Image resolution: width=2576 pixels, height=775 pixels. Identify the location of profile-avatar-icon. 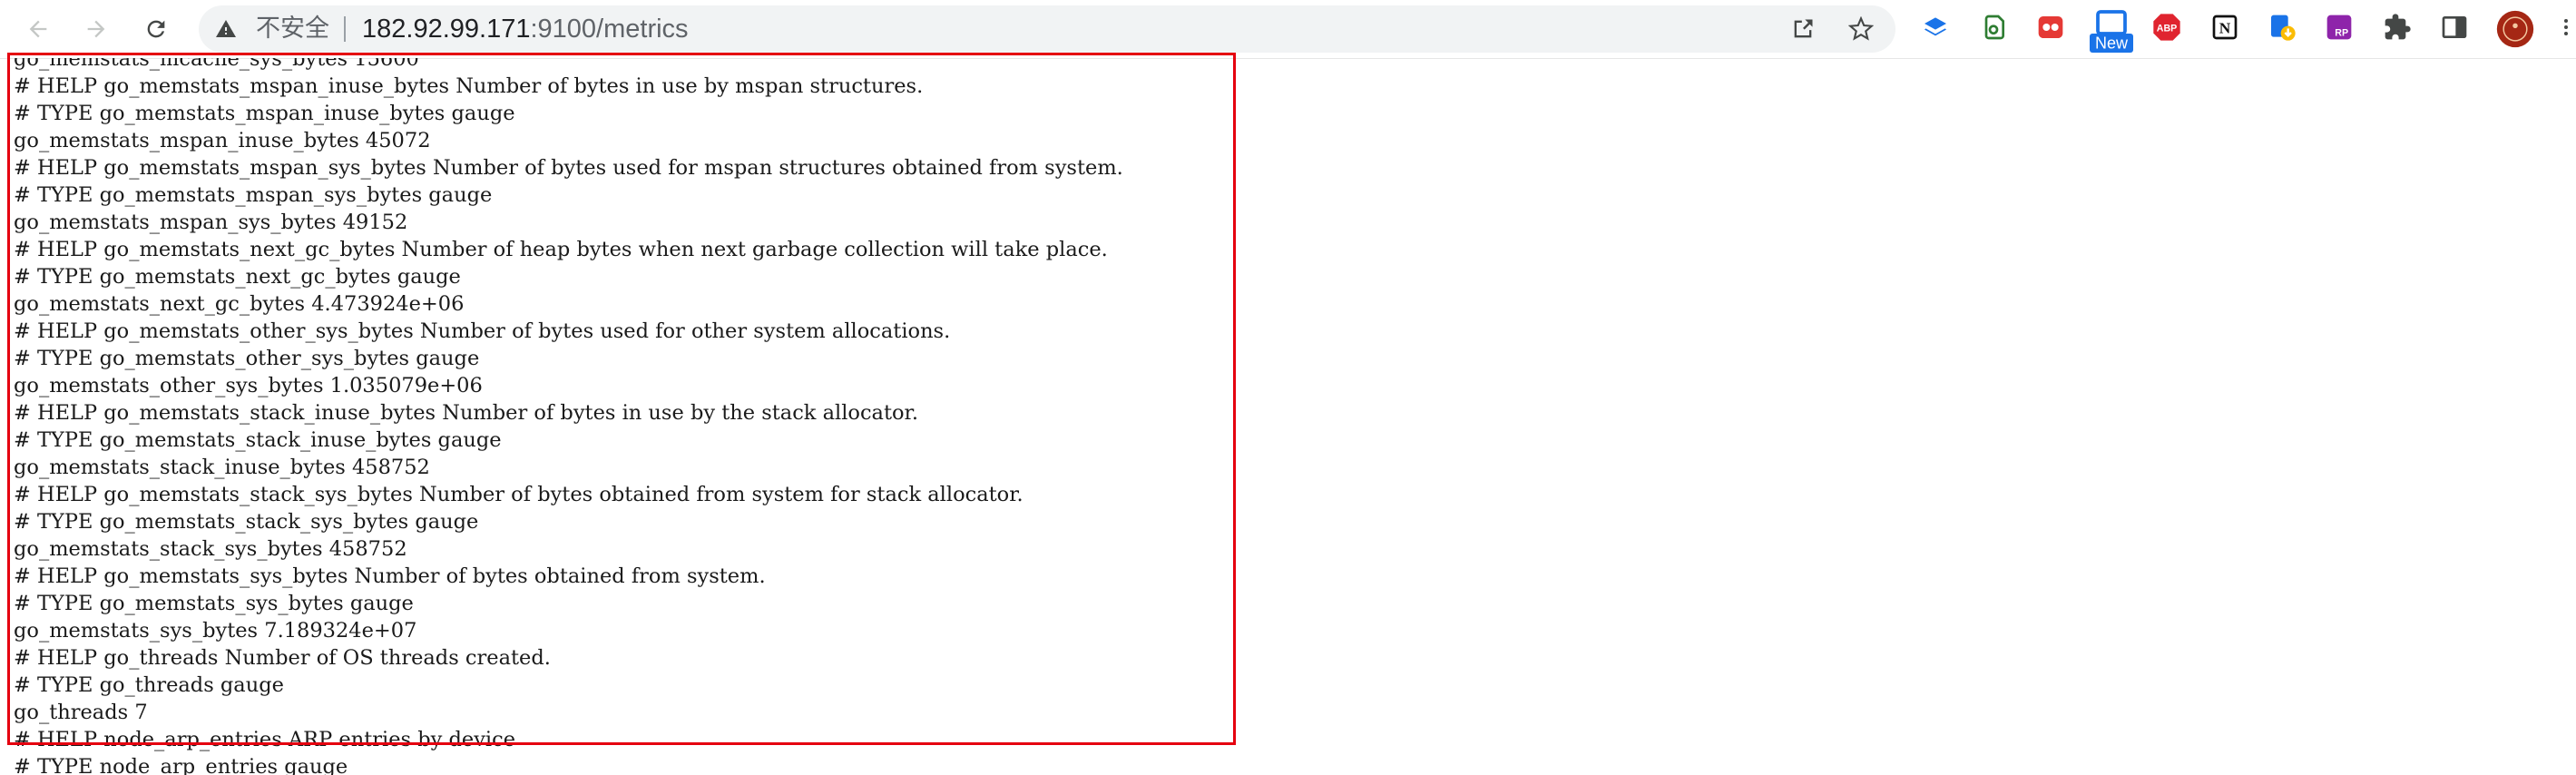
(2515, 29).